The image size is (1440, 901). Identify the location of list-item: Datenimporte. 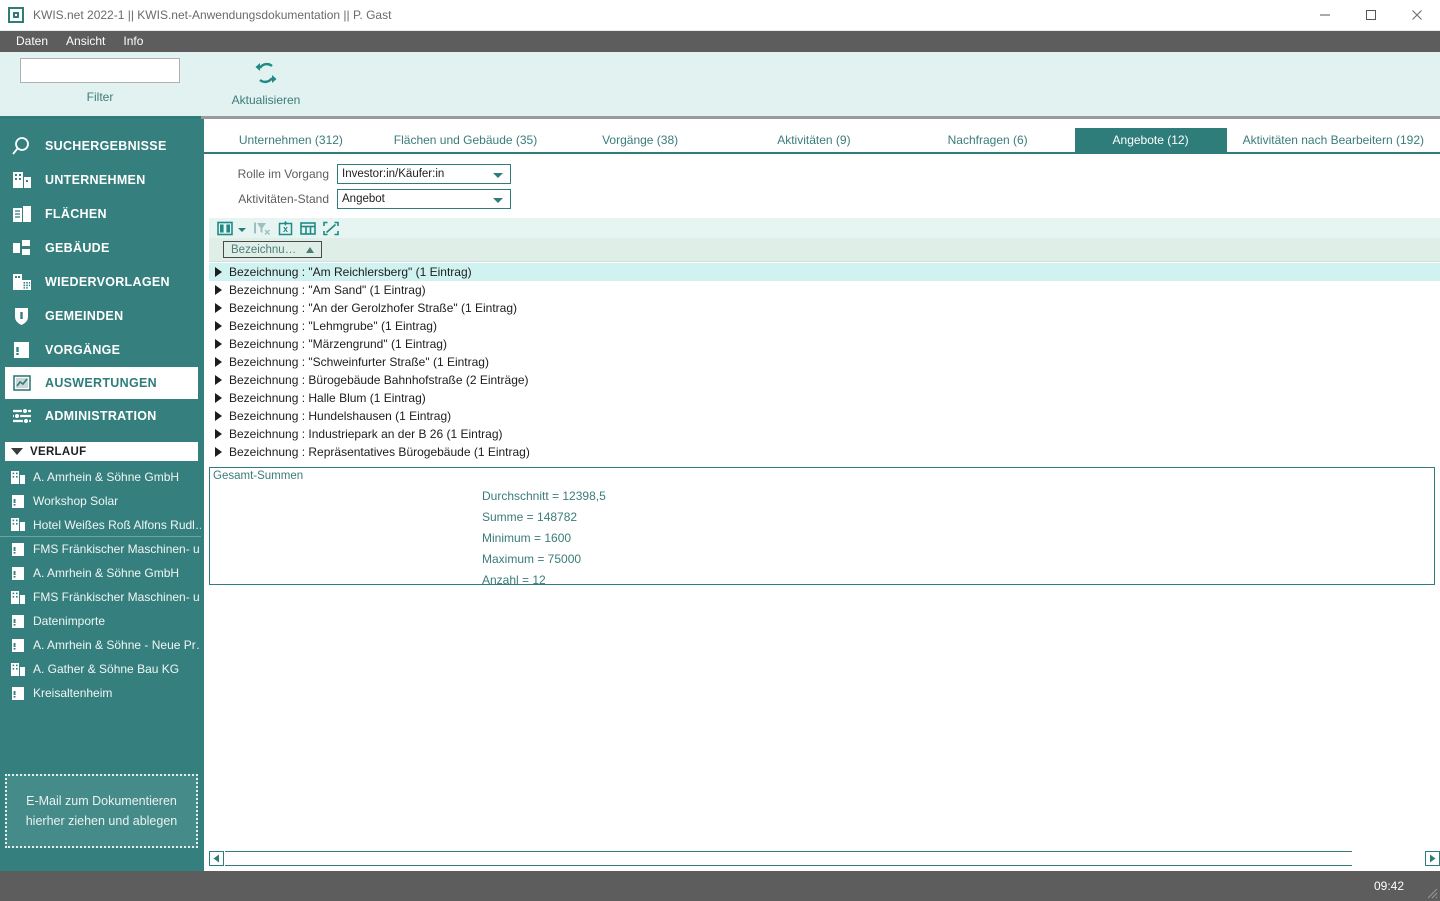
(100, 621).